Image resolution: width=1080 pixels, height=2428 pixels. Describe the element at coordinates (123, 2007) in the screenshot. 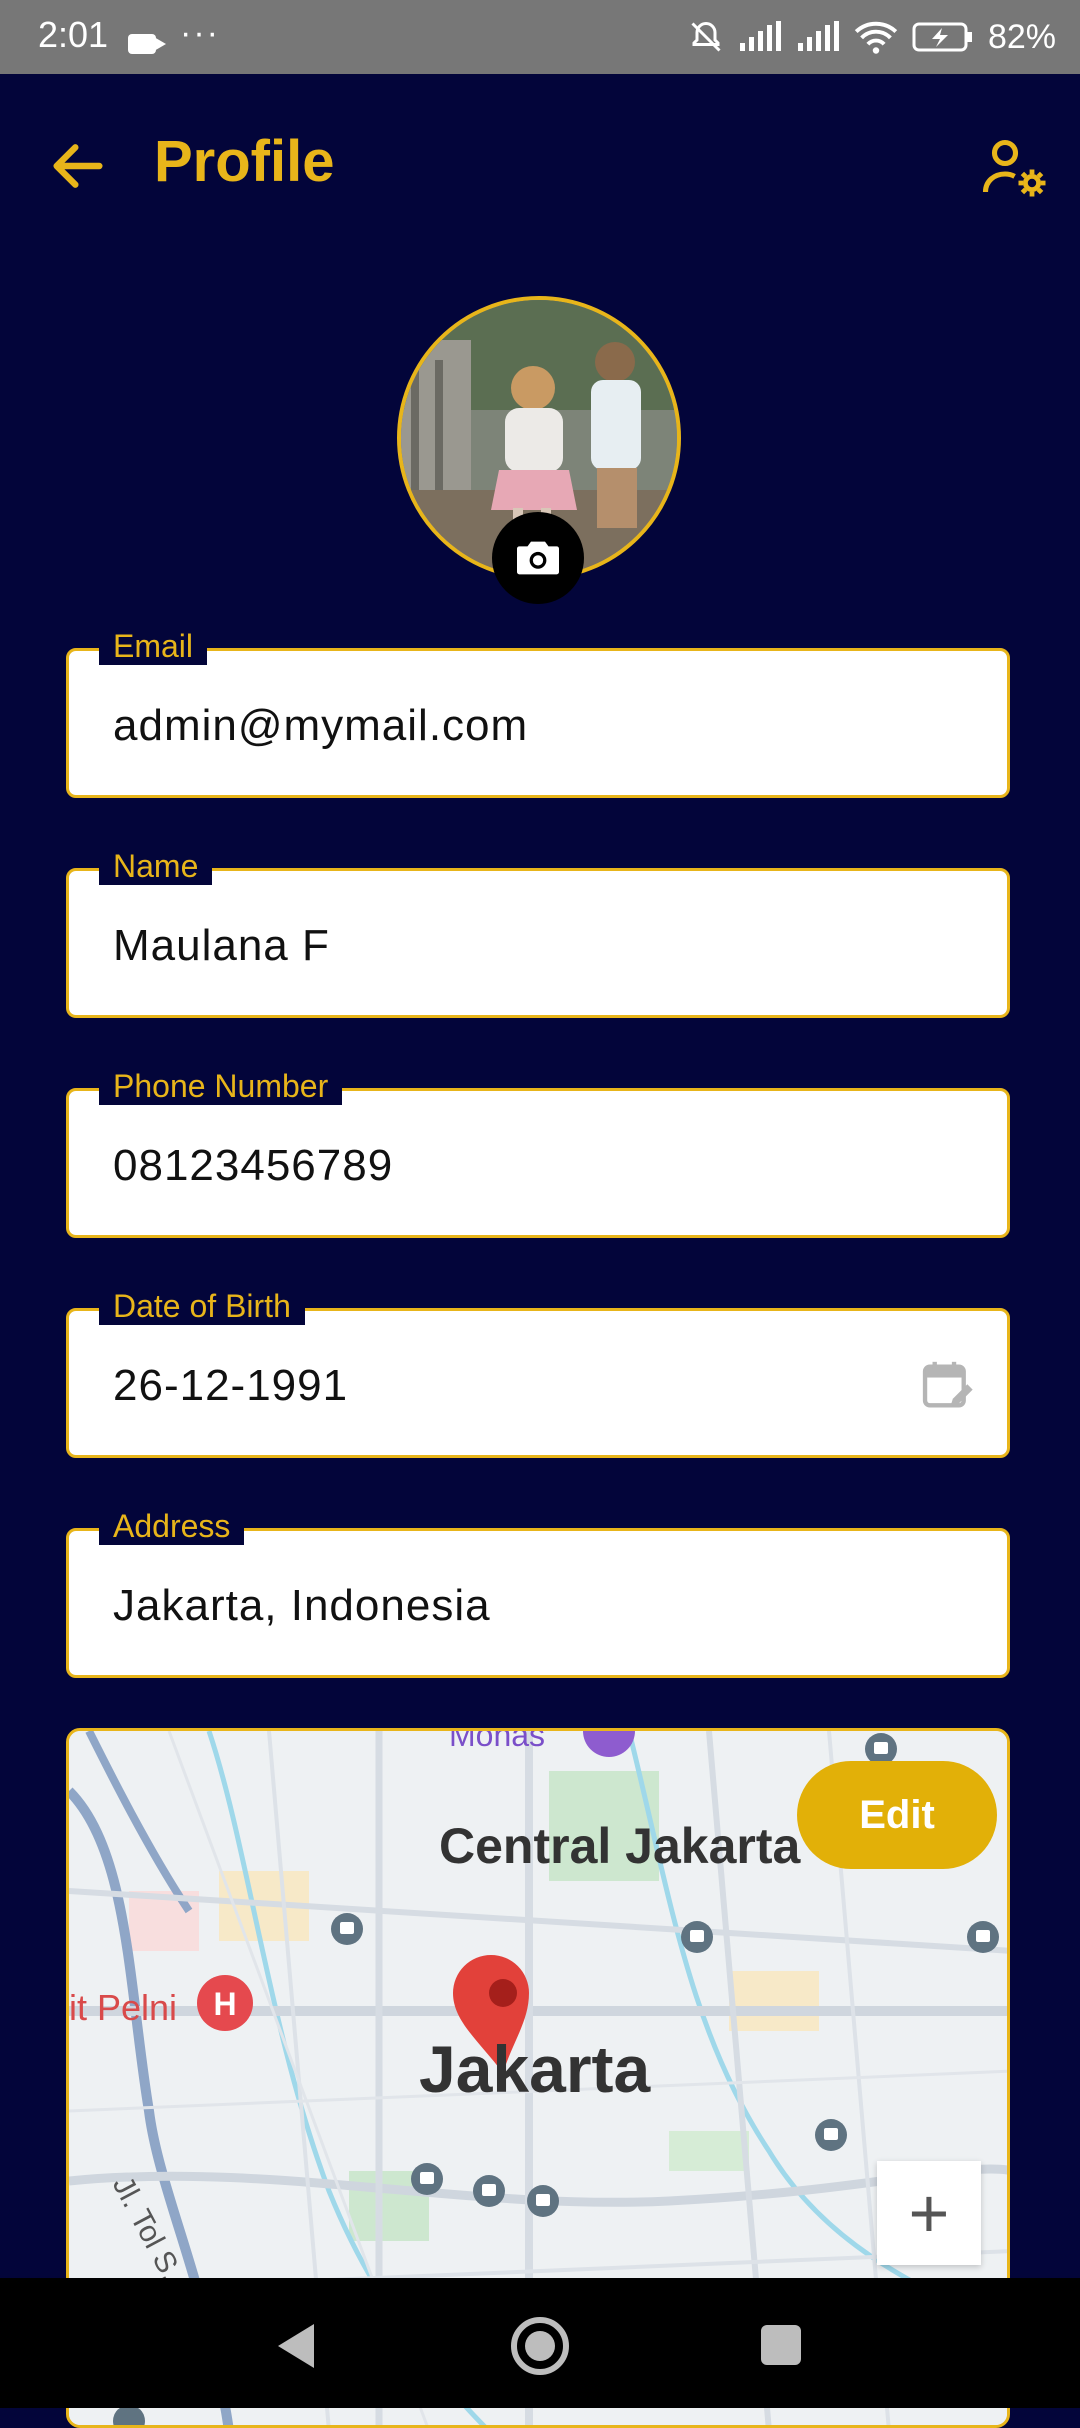

I see `map-label-hospital: it Pelni` at that location.